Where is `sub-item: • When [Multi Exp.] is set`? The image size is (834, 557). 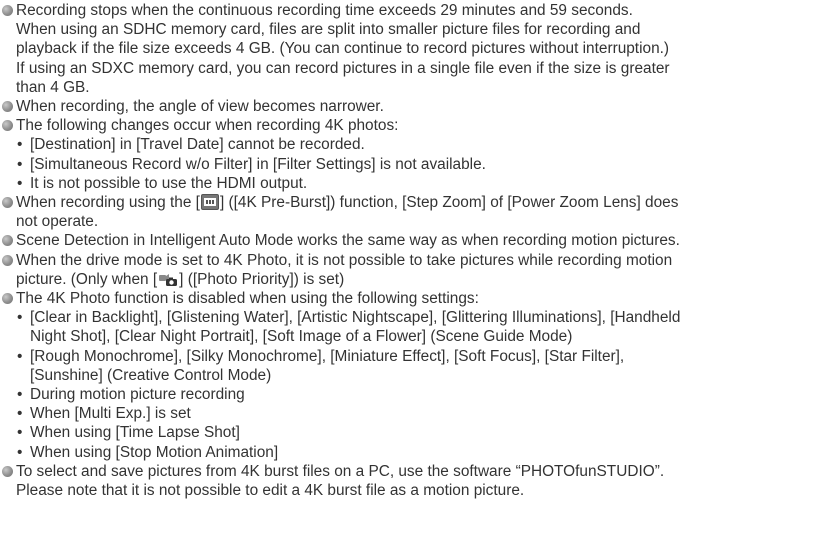 sub-item: • When [Multi Exp.] is set is located at coordinates (417, 413).